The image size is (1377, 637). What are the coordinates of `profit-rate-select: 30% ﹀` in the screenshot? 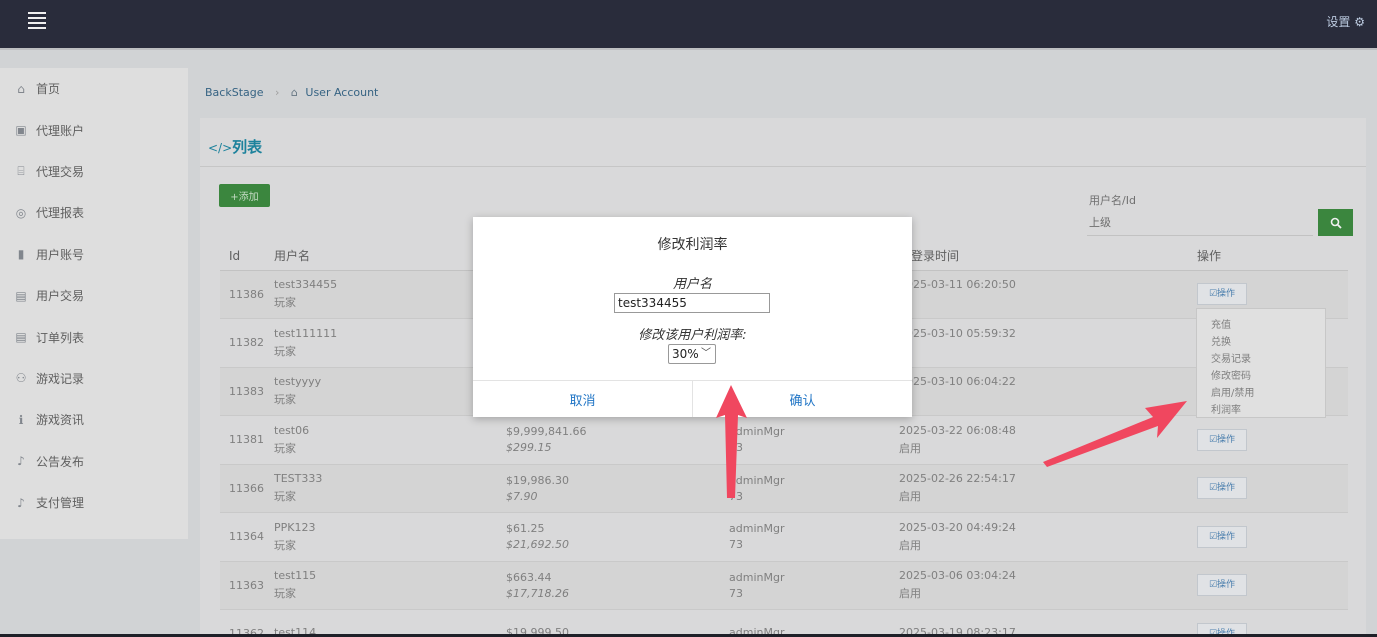 It's located at (692, 354).